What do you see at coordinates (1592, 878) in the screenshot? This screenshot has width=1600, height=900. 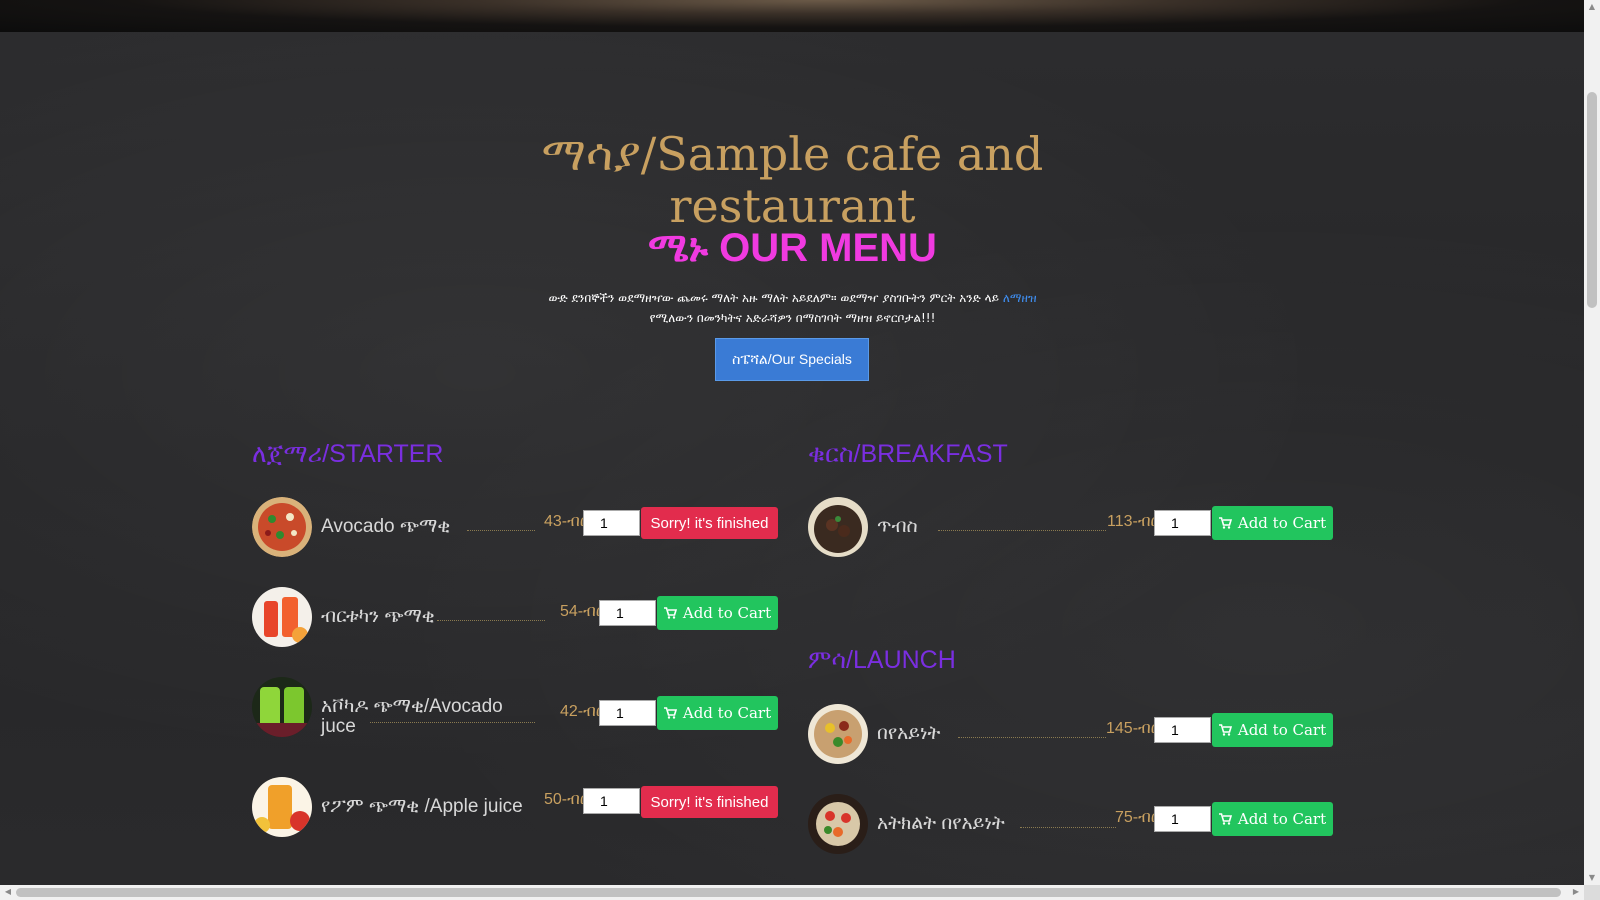 I see `scroll-down-arrow-icon: ▼` at bounding box center [1592, 878].